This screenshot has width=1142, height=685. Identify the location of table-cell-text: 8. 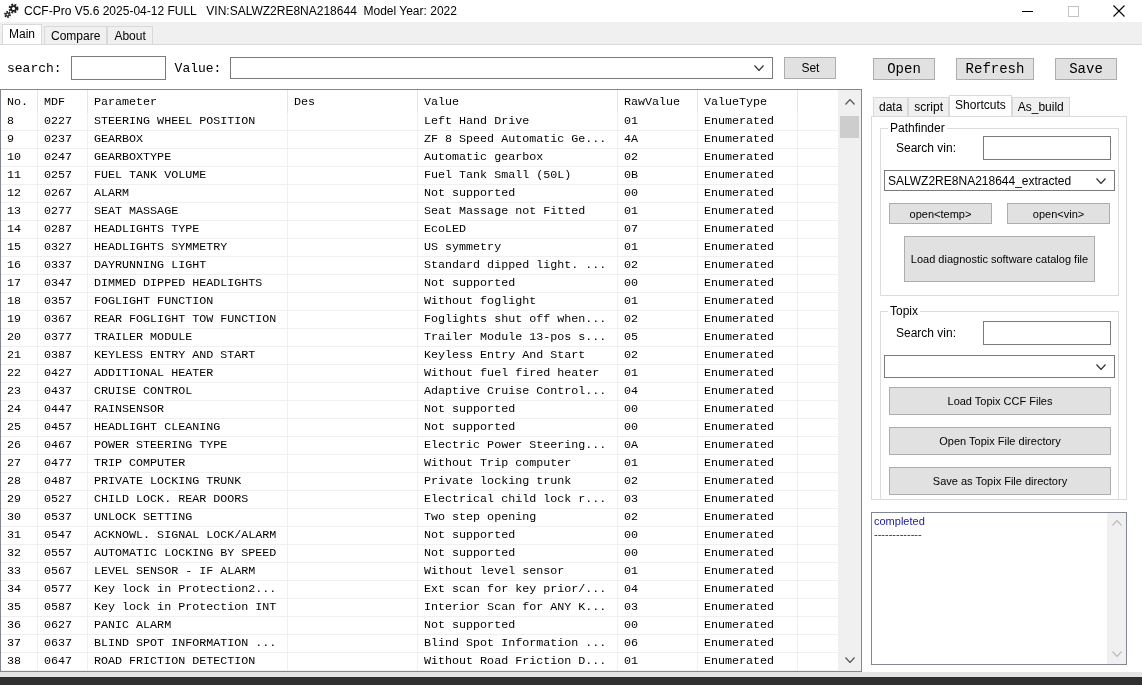
(10, 121).